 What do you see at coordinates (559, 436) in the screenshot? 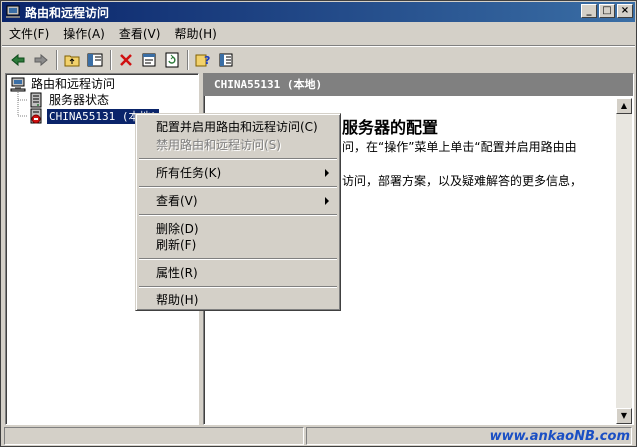
I see `watermark: www.ankaoNB.com` at bounding box center [559, 436].